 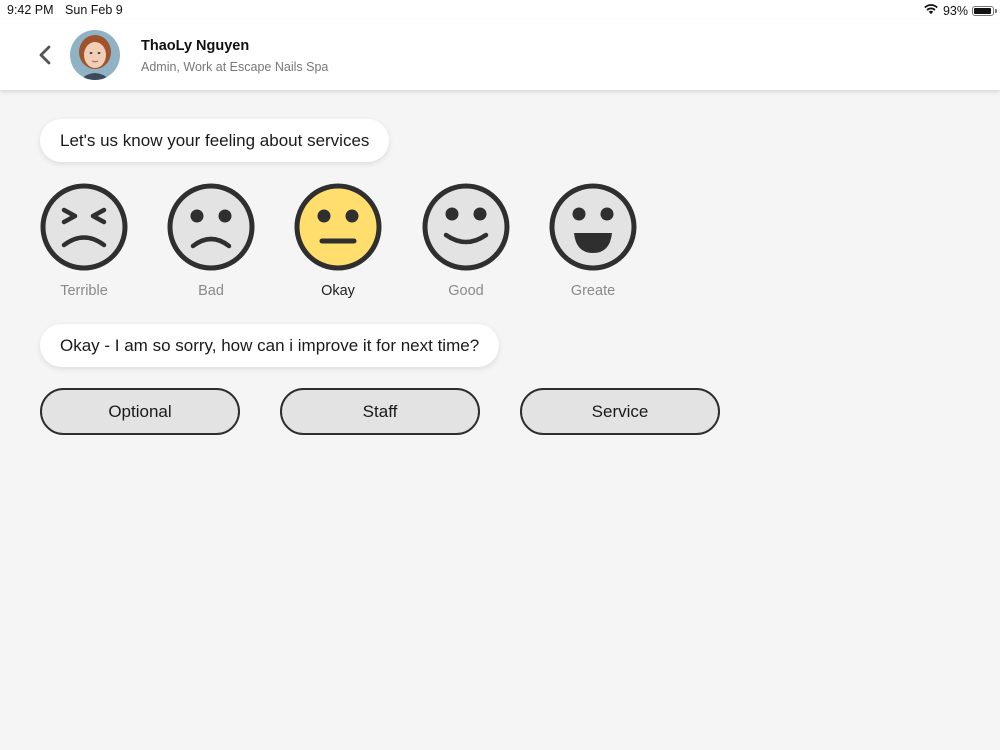 What do you see at coordinates (931, 10) in the screenshot?
I see `wifi-icon` at bounding box center [931, 10].